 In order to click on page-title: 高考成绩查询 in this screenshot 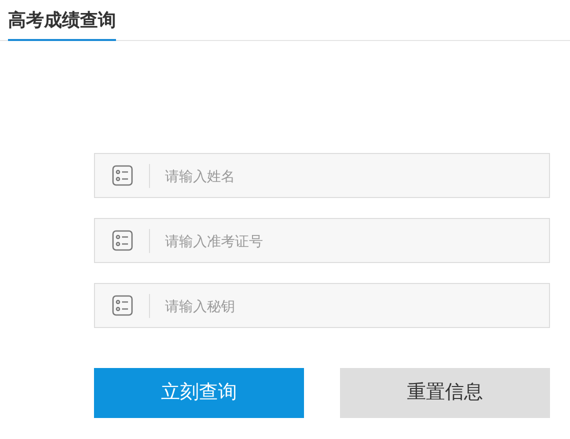, I will do `click(62, 23)`.